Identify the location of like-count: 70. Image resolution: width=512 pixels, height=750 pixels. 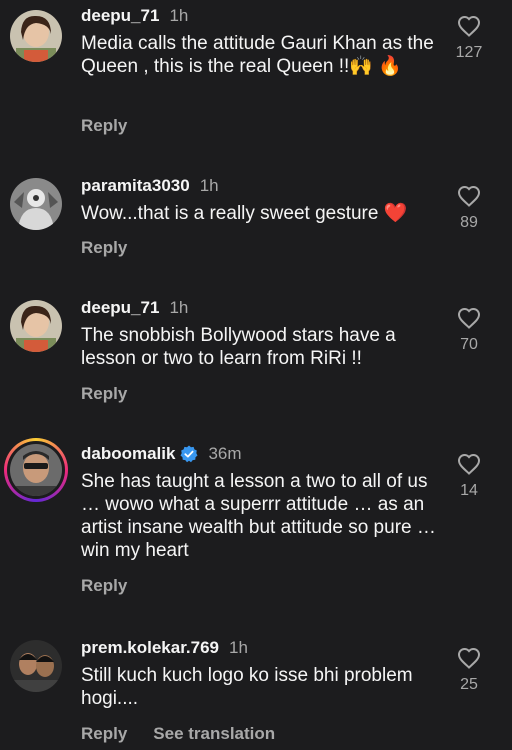
(469, 344).